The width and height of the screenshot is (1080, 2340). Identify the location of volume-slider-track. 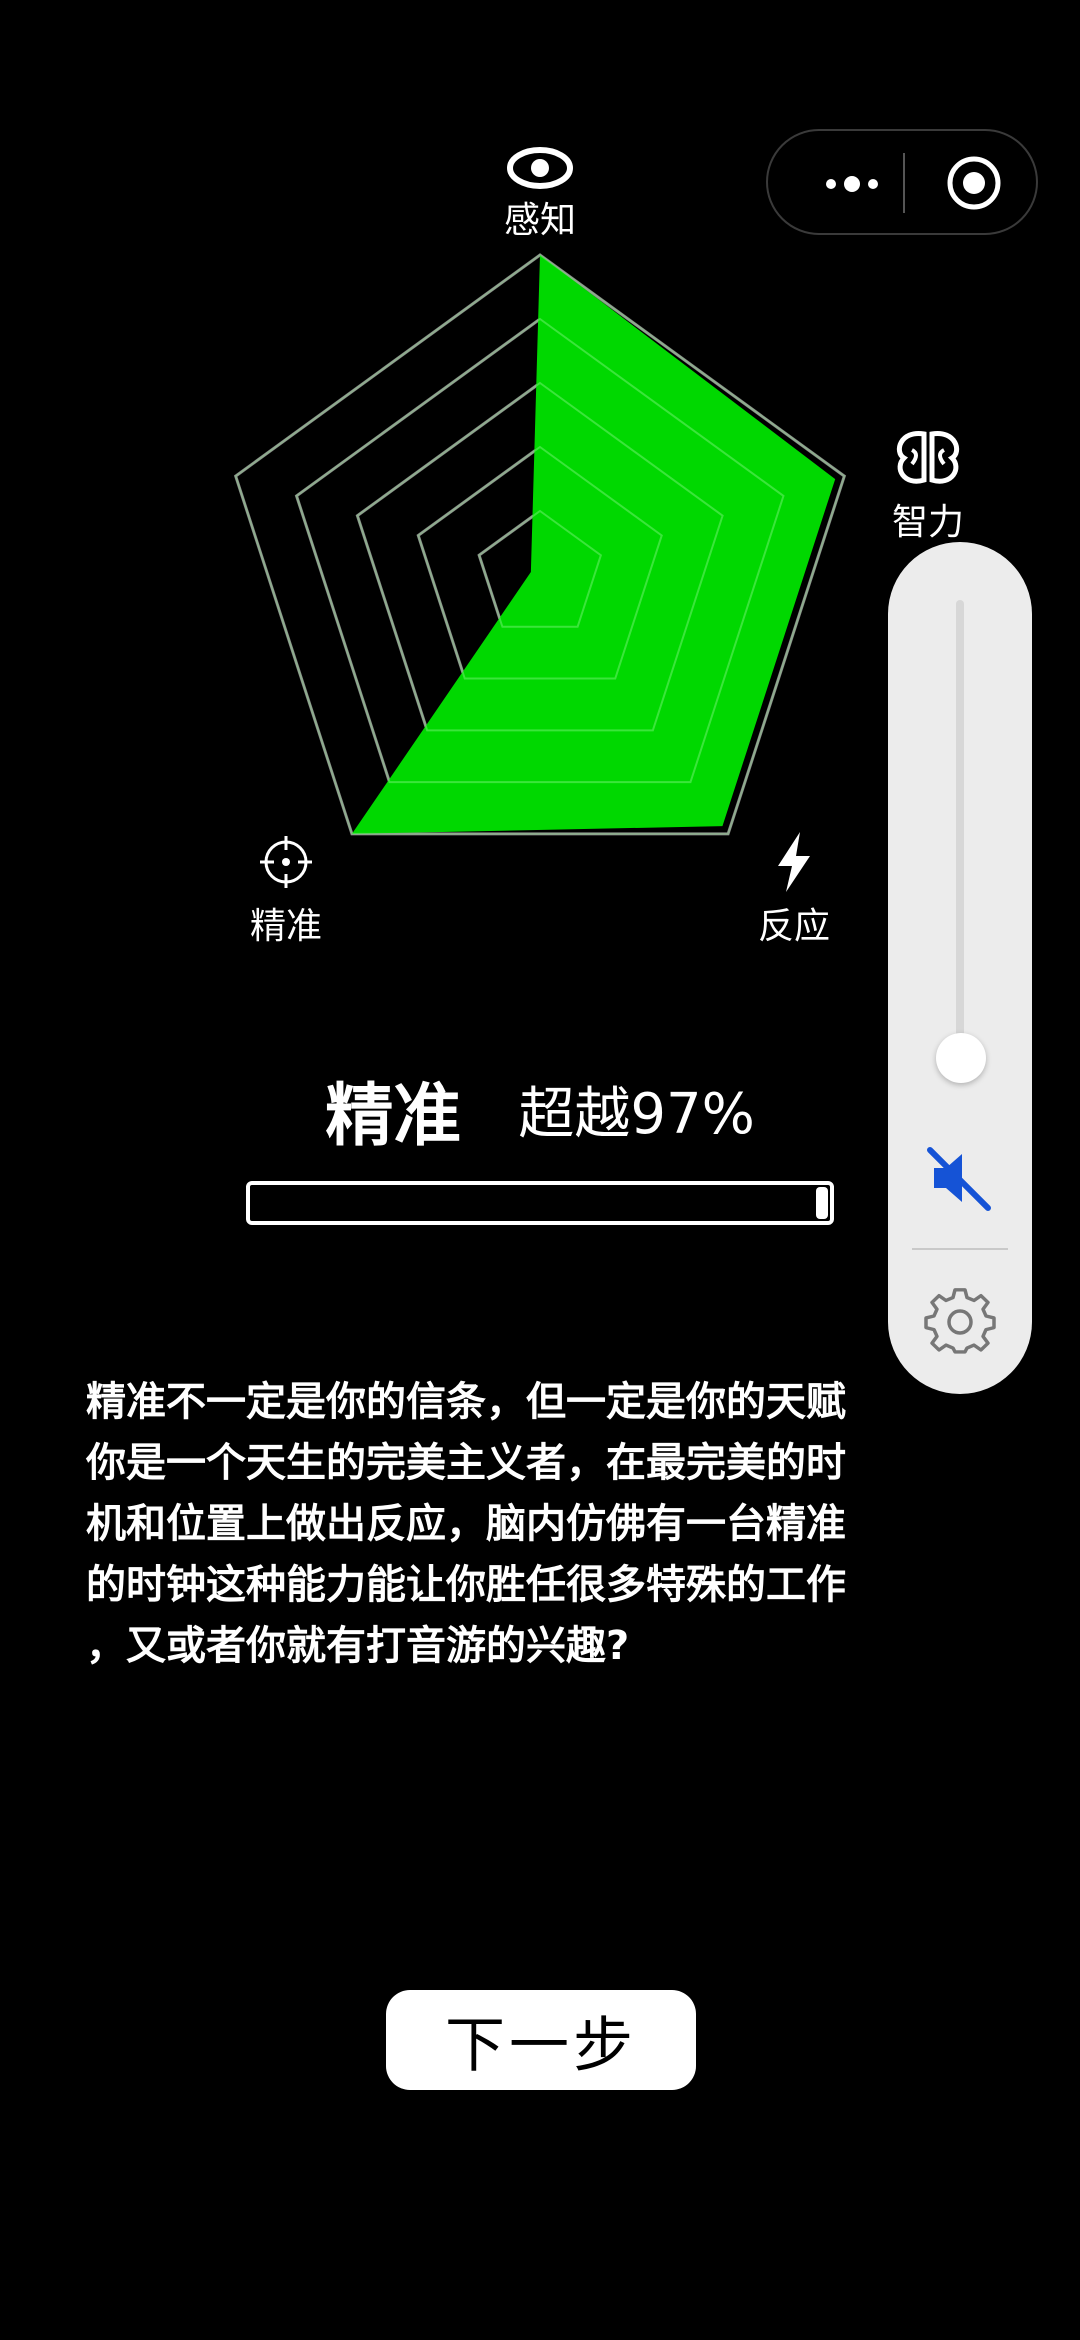
(960, 841).